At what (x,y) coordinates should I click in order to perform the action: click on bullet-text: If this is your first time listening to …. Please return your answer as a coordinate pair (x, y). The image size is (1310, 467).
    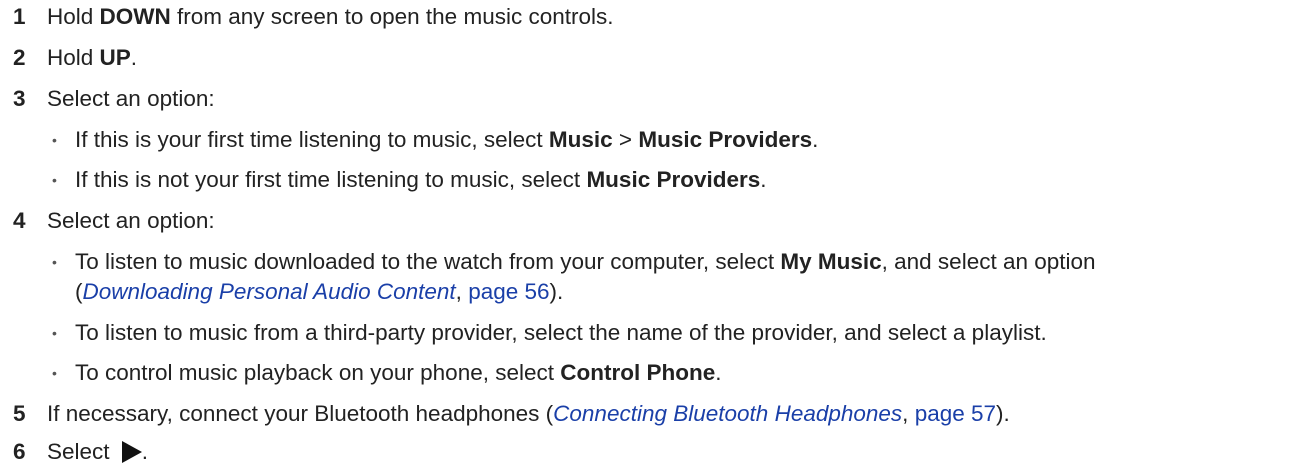
    Looking at the image, I should click on (447, 139).